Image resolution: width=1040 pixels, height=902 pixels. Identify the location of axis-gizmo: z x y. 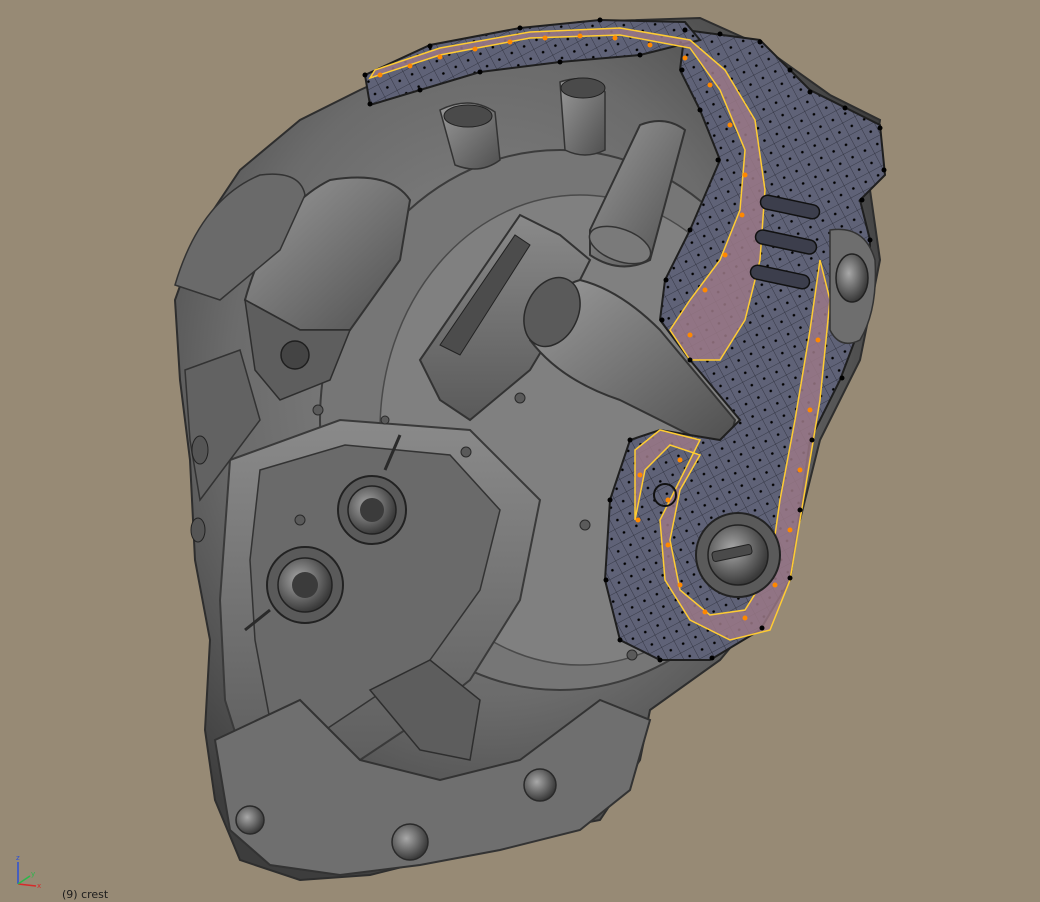
(28, 872).